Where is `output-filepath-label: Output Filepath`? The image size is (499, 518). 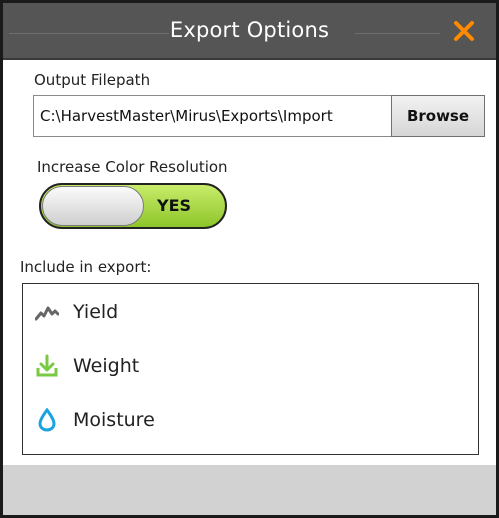 output-filepath-label: Output Filepath is located at coordinates (92, 80).